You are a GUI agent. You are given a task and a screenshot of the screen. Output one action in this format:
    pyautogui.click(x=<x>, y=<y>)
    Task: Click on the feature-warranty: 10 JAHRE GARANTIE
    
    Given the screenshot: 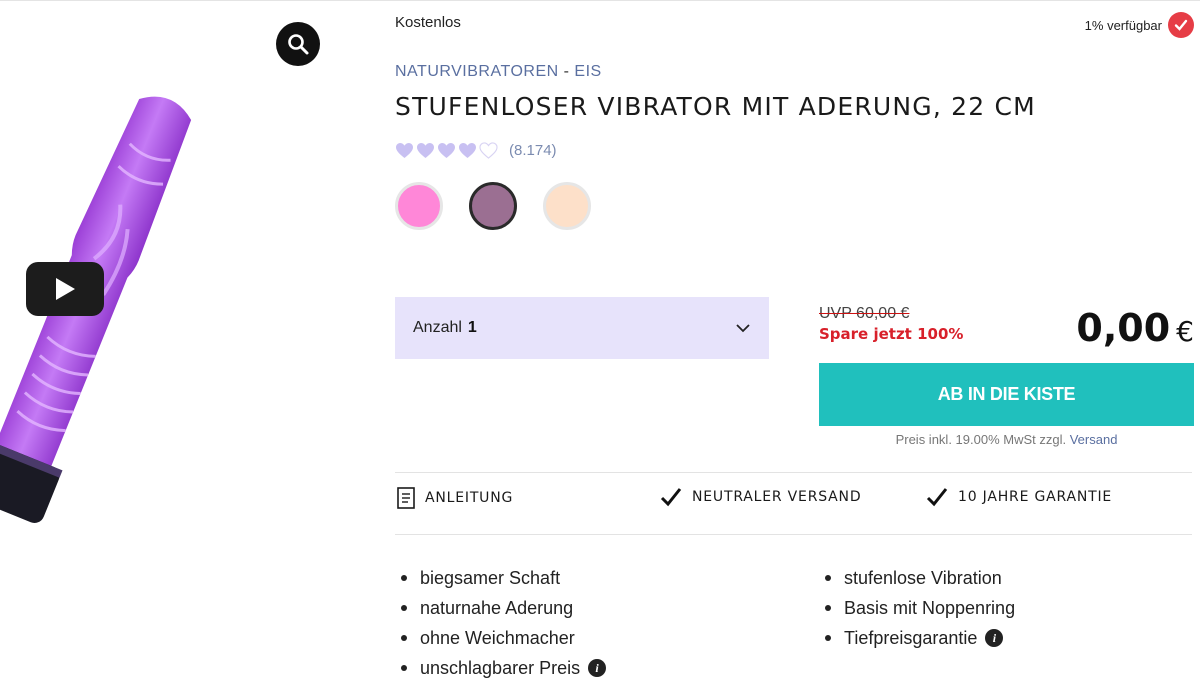 What is the action you would take?
    pyautogui.click(x=1019, y=497)
    